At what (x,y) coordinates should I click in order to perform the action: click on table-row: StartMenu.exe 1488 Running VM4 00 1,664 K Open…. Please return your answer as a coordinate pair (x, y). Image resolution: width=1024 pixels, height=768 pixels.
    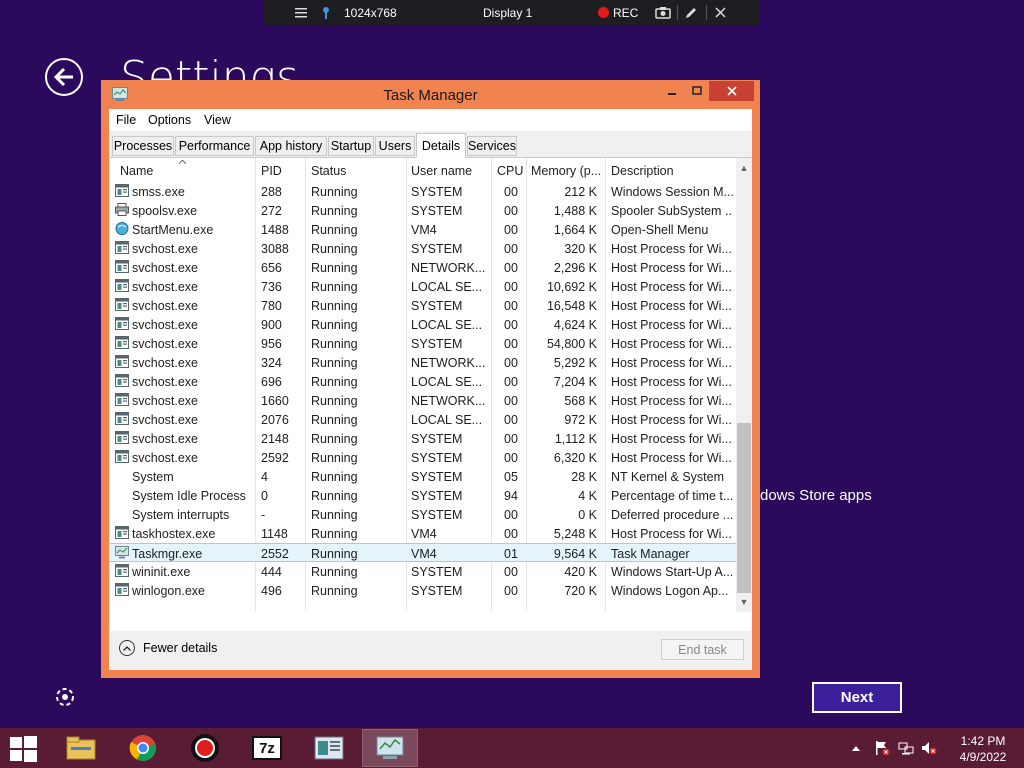
    Looking at the image, I should click on (423, 229).